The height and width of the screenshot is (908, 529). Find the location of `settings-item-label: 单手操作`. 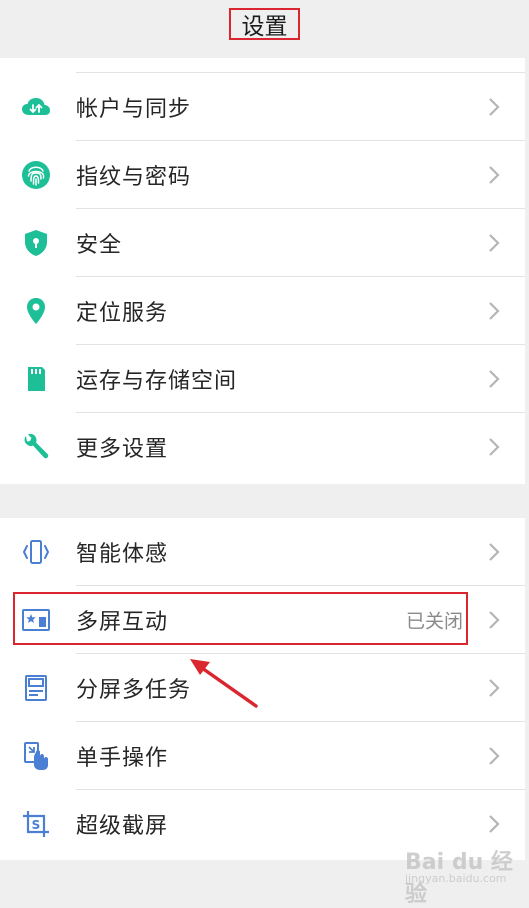

settings-item-label: 单手操作 is located at coordinates (122, 758).